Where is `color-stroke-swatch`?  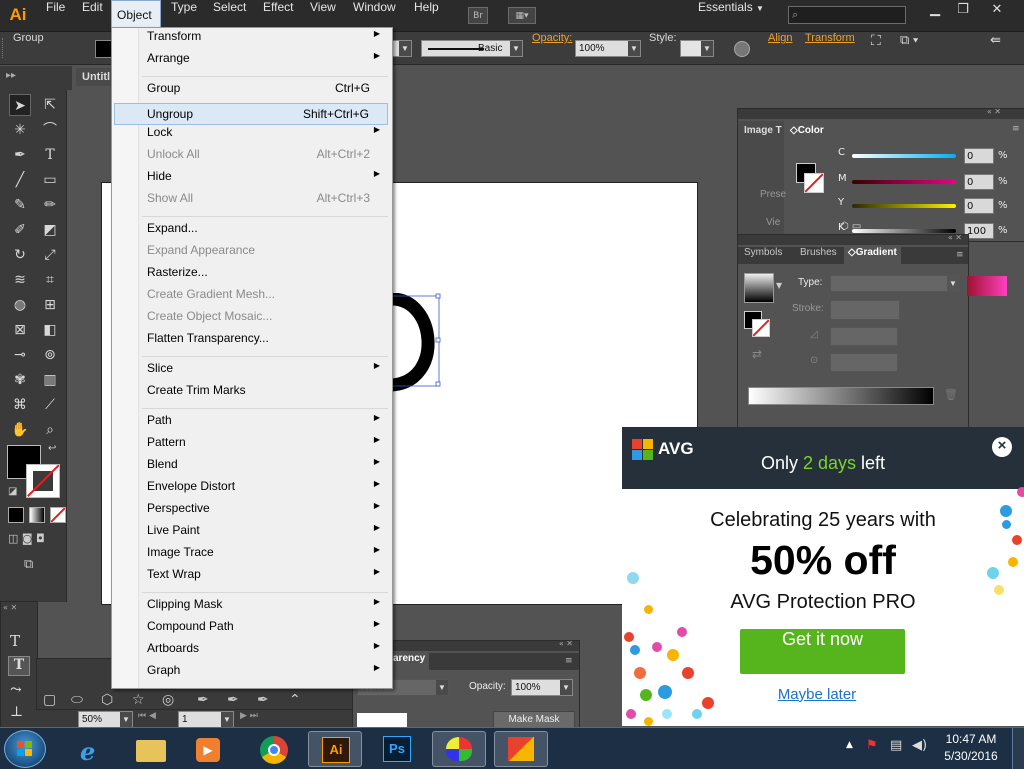
color-stroke-swatch is located at coordinates (814, 183).